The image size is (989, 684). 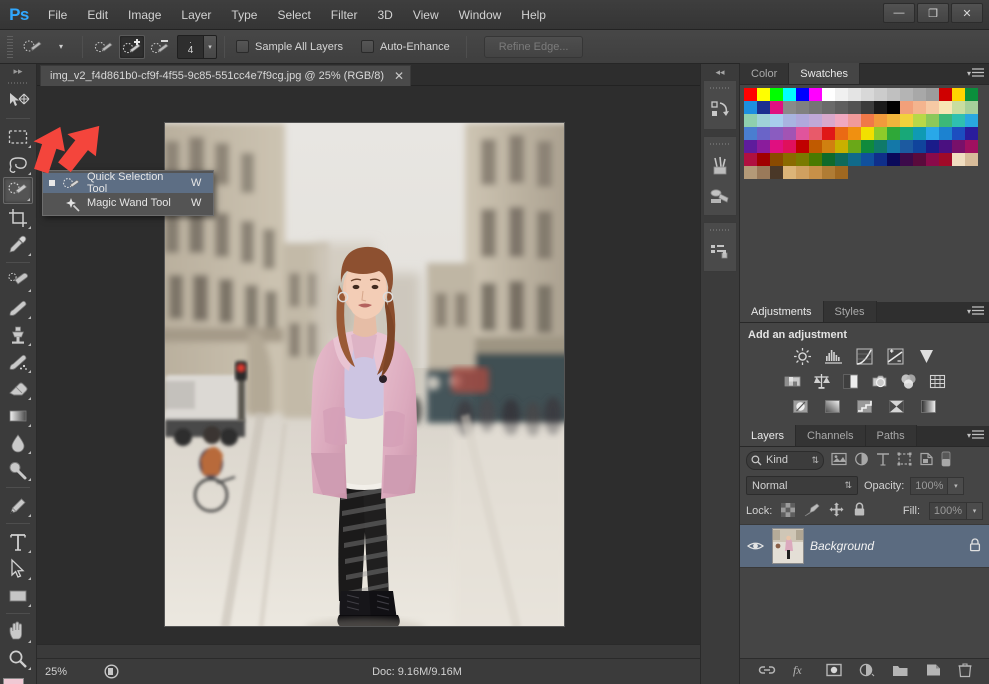 I want to click on gradient-map-icon, so click(x=928, y=406).